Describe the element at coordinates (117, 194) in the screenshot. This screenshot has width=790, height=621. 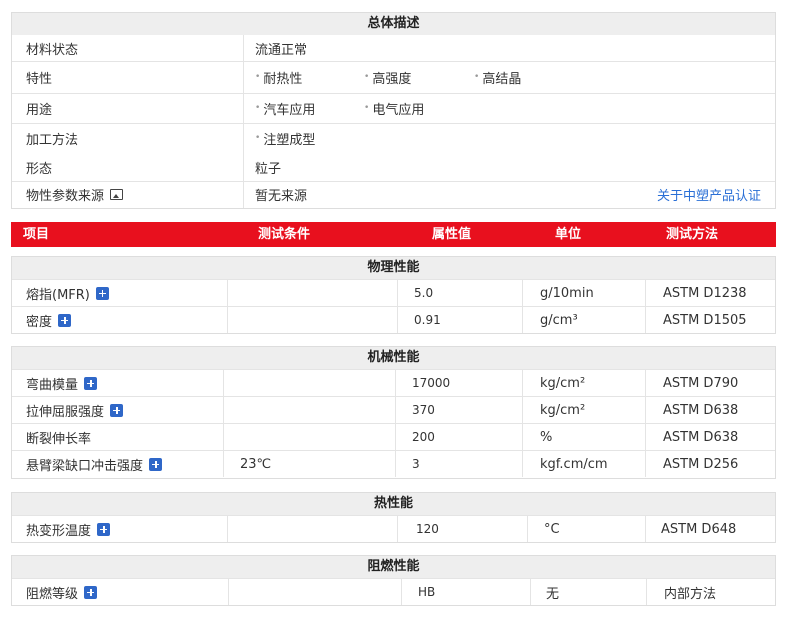
I see `image-icon` at that location.